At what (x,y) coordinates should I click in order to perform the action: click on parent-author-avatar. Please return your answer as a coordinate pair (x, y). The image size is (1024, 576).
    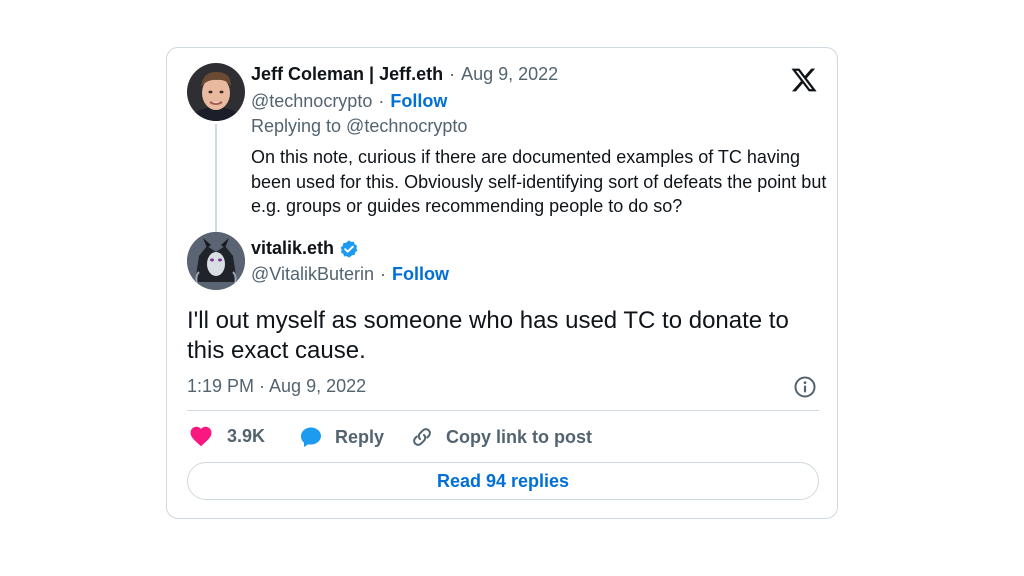
    Looking at the image, I should click on (216, 92).